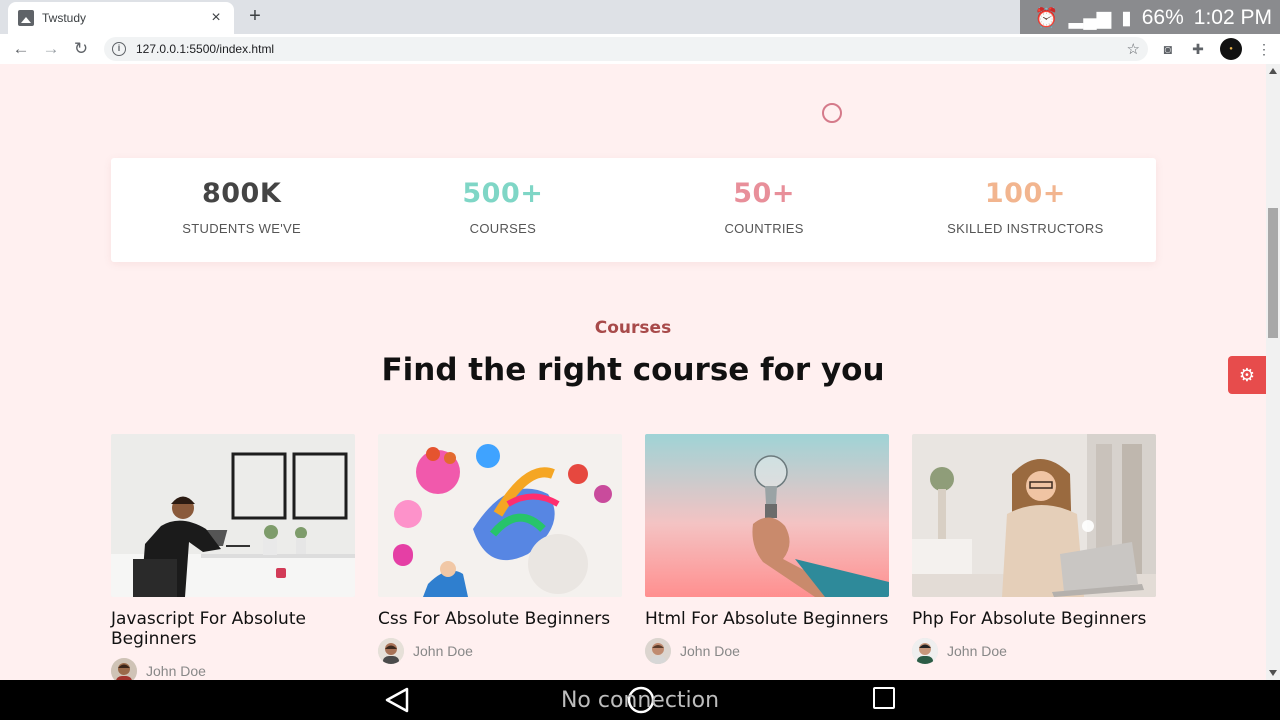 Image resolution: width=1280 pixels, height=720 pixels. I want to click on browser-tab-strip: Twstudy × + ⏰ ▂▄▆ ▮ 66% 1:02 PM, so click(640, 17).